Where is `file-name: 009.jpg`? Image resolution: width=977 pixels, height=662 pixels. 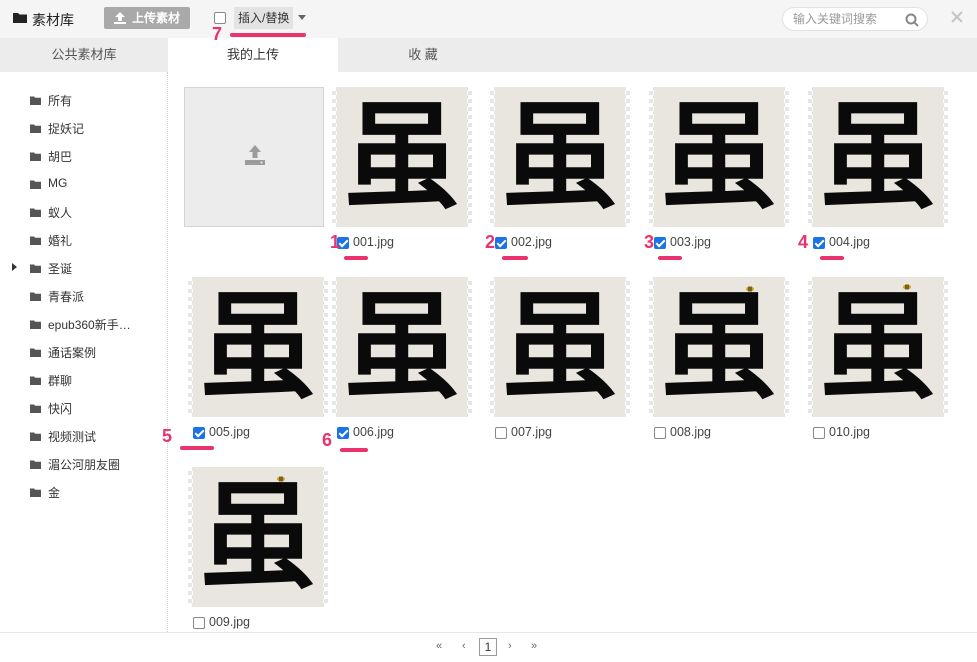 file-name: 009.jpg is located at coordinates (230, 622).